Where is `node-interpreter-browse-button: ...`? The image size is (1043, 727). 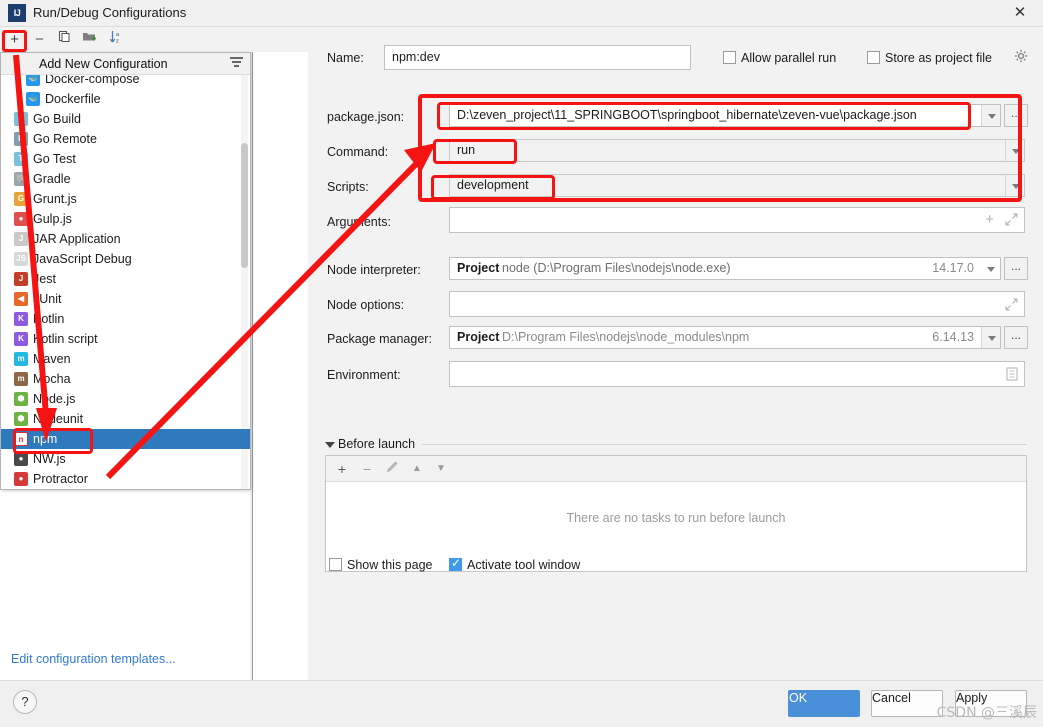
node-interpreter-browse-button: ... is located at coordinates (1016, 268).